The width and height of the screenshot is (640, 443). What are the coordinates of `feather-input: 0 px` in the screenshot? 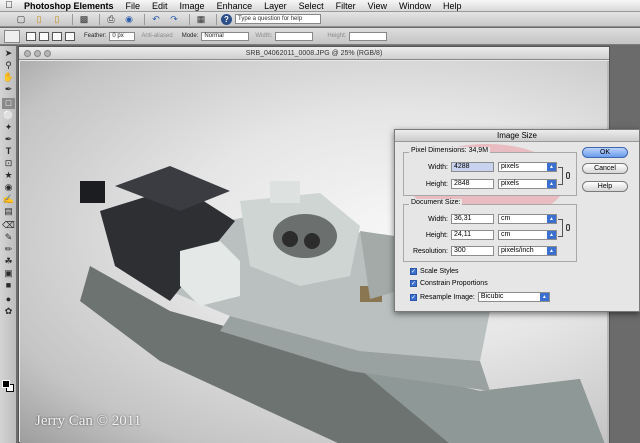 It's located at (122, 36).